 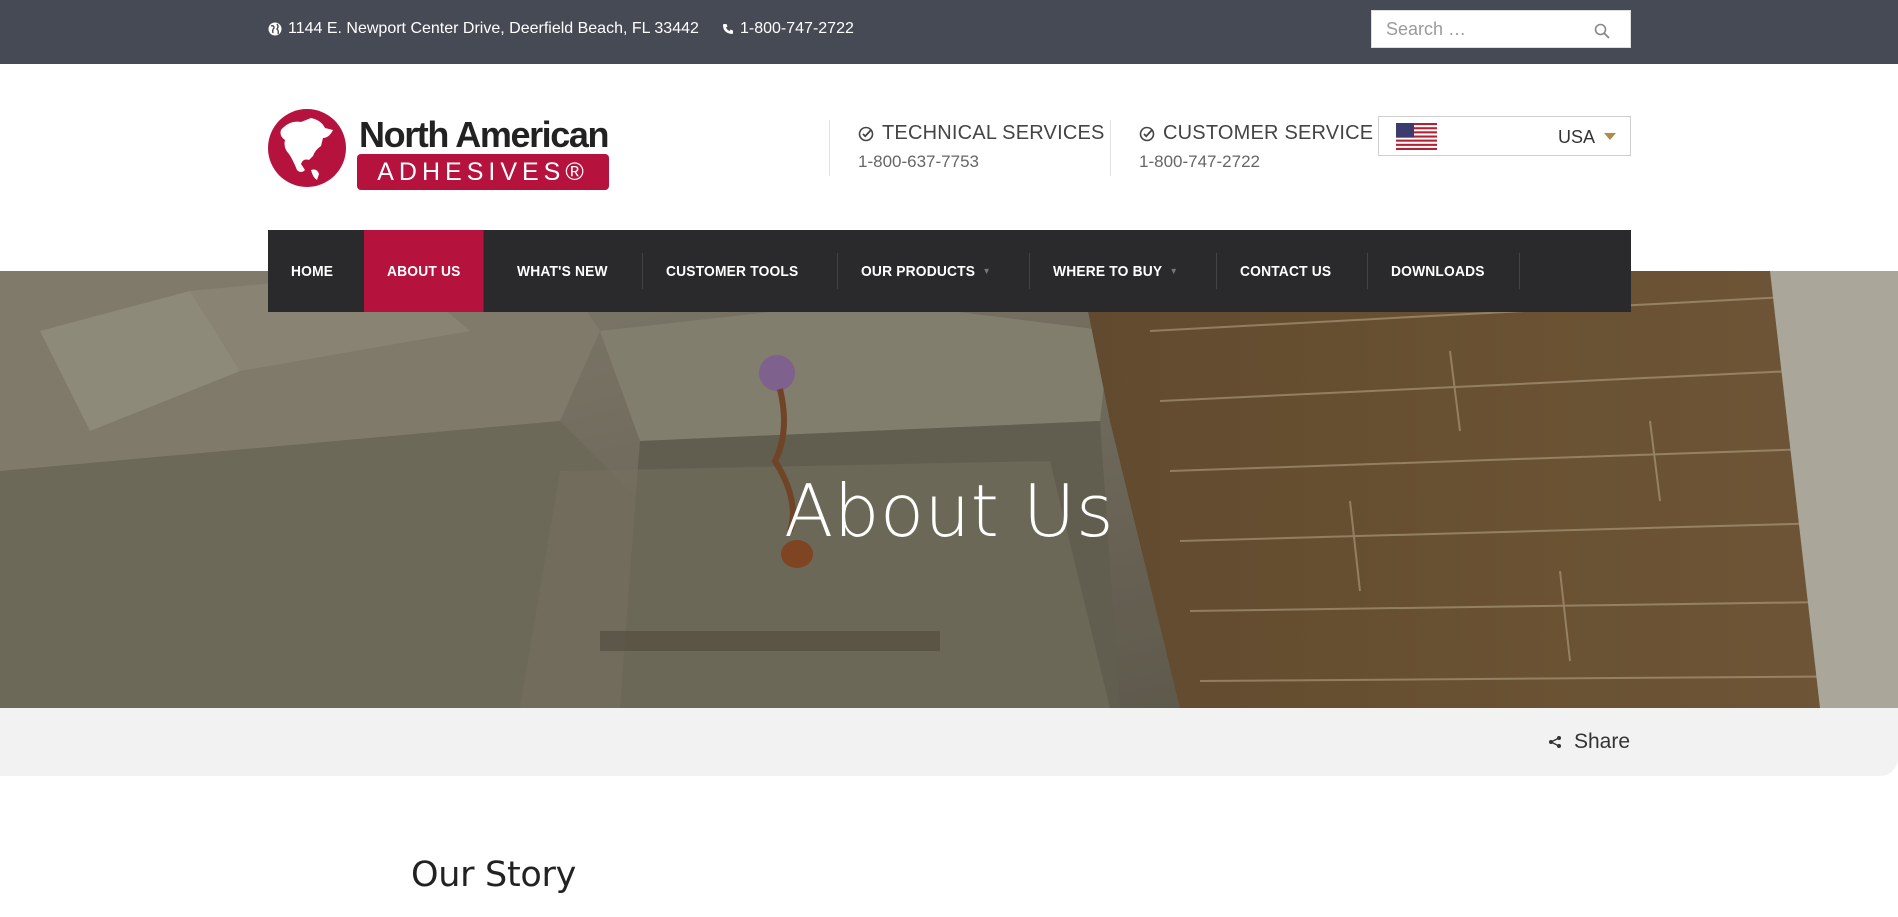 I want to click on customer-service-title: CUSTOMER SERVICE, so click(x=1256, y=133).